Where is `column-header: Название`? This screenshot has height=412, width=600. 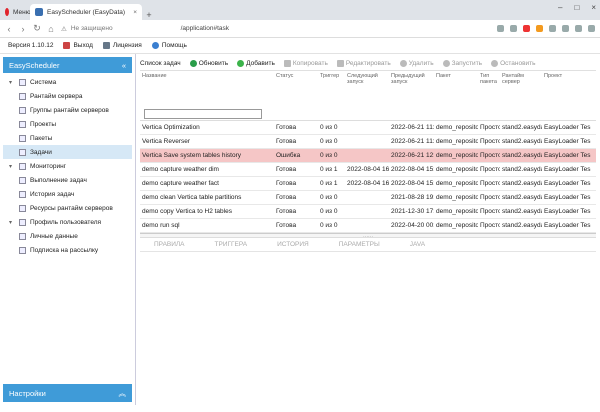 column-header: Название is located at coordinates (207, 90).